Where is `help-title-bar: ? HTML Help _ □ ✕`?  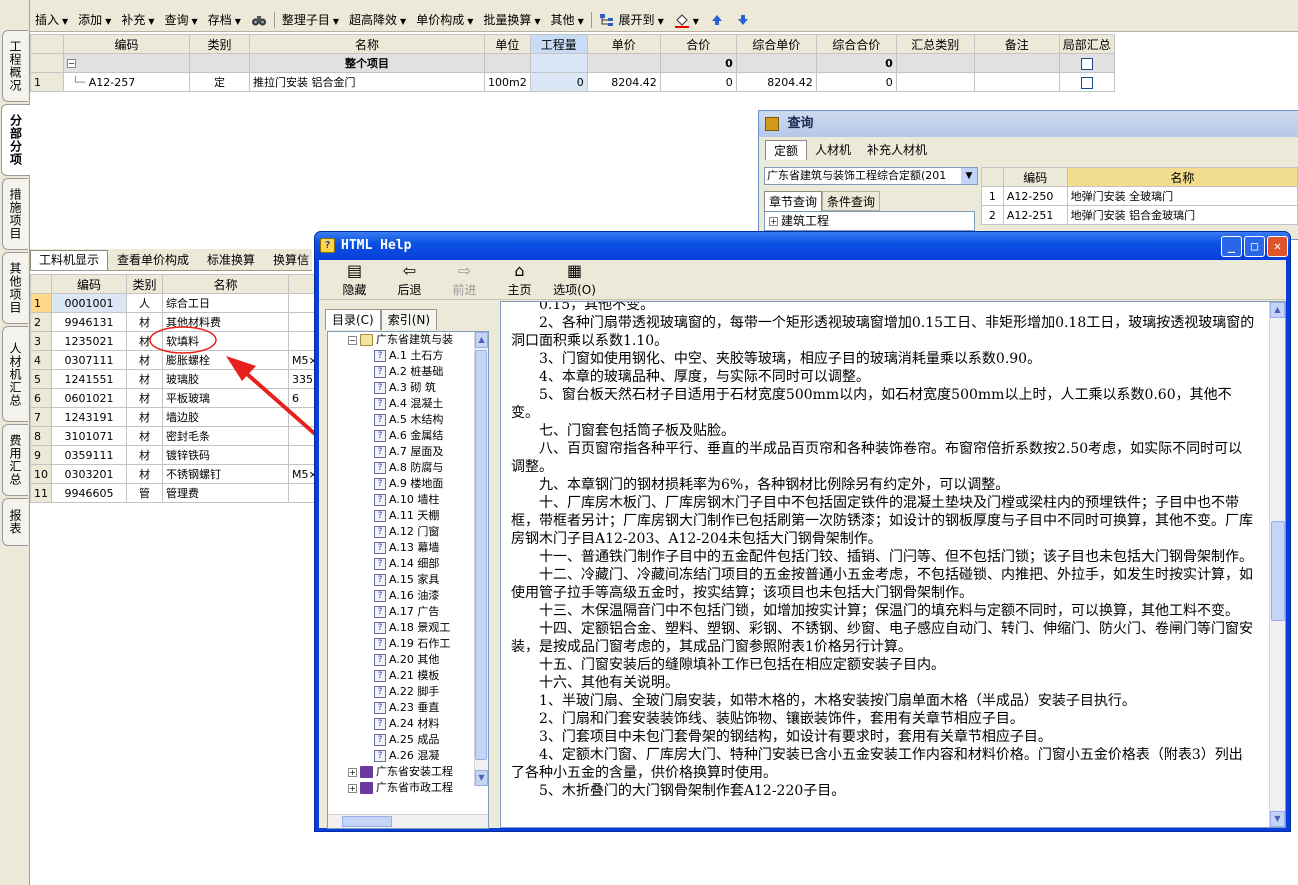
help-title-bar: ? HTML Help _ □ ✕ is located at coordinates (802, 246).